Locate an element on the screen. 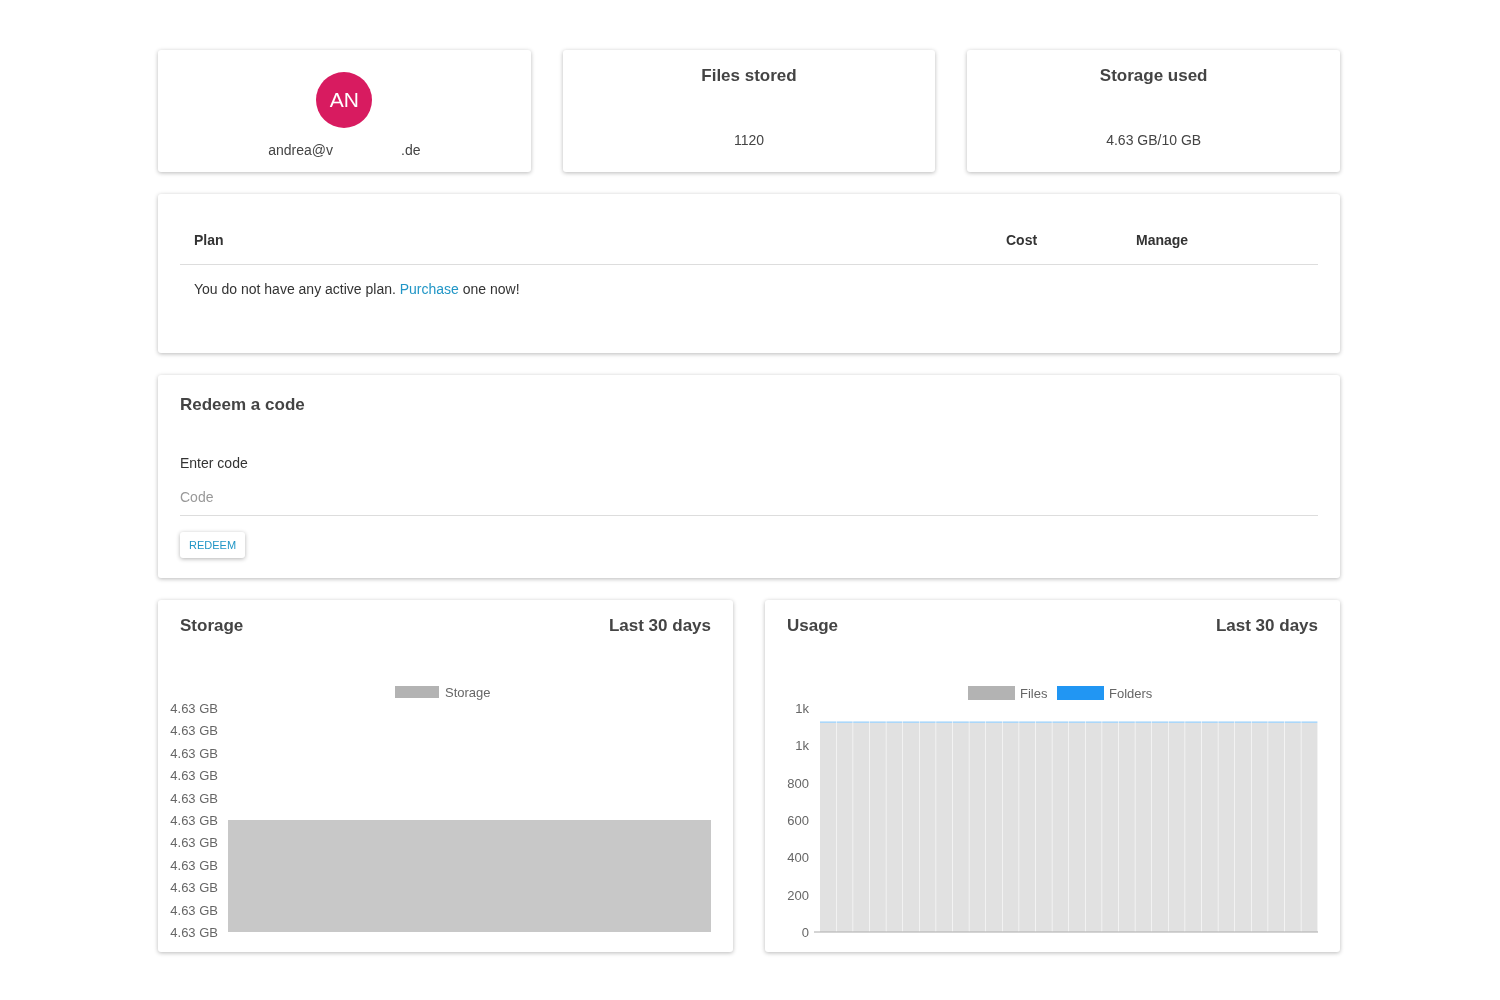  legend-item: Storage is located at coordinates (443, 692).